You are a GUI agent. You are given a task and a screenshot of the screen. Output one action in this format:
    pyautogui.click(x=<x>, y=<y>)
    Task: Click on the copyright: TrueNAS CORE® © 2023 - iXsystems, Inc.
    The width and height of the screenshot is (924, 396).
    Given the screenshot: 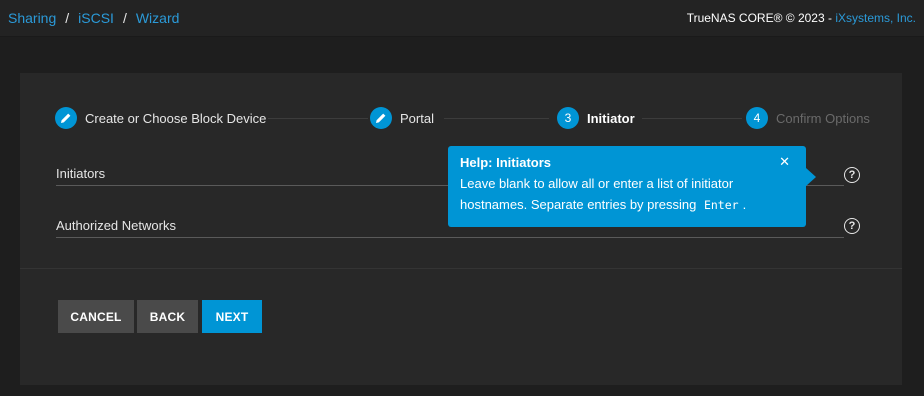 What is the action you would take?
    pyautogui.click(x=801, y=18)
    